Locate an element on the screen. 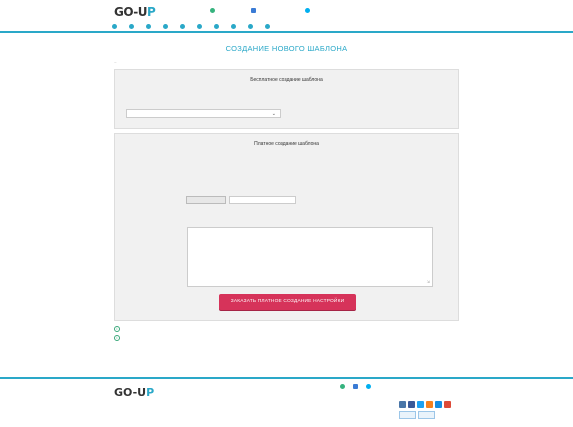 Image resolution: width=573 pixels, height=427 pixels. footer: GO-UP is located at coordinates (286, 402).